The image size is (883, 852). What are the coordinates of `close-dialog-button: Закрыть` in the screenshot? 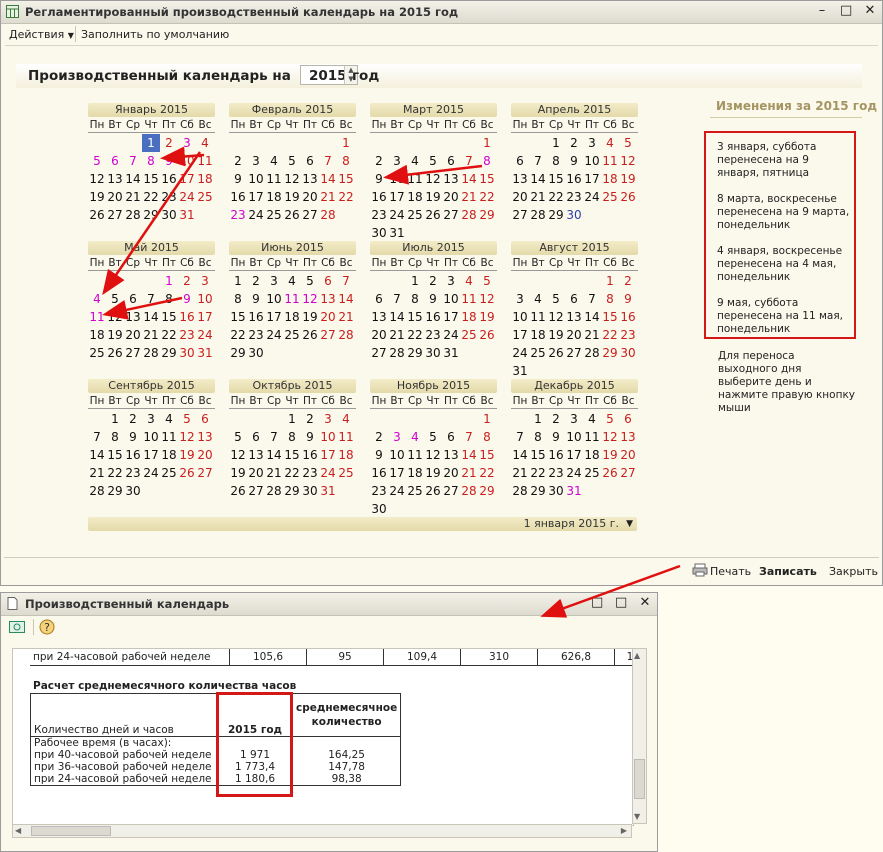 It's located at (853, 571).